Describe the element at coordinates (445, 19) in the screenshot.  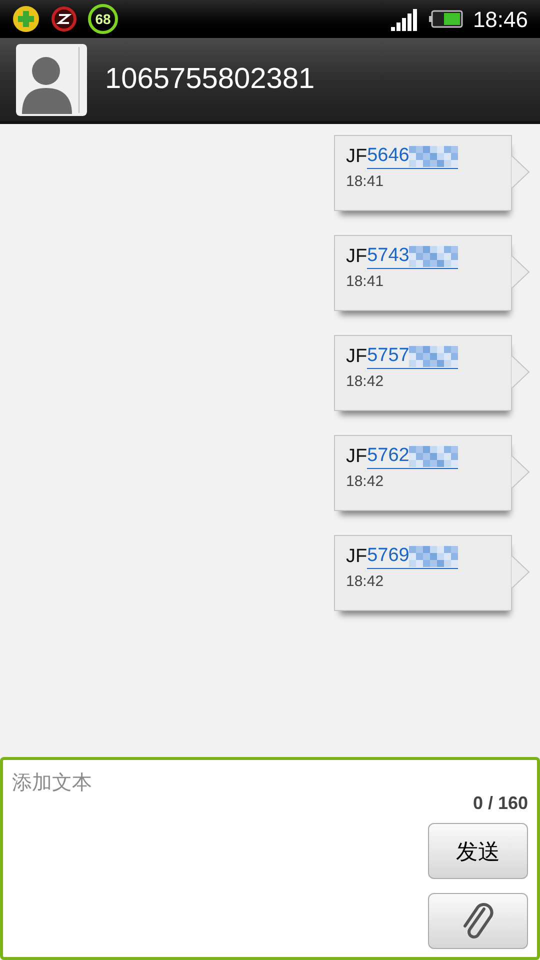
I see `battery-icon` at that location.